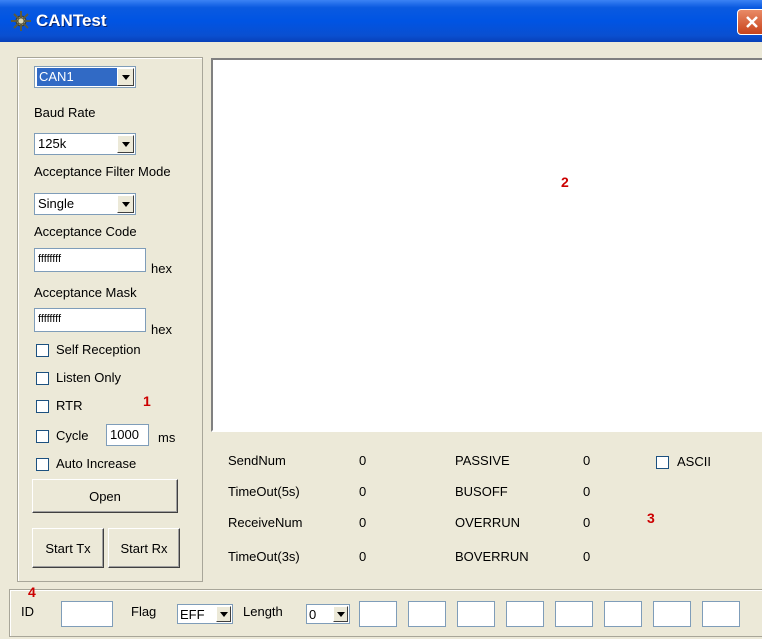 This screenshot has width=762, height=639. I want to click on marker-2: 2, so click(565, 182).